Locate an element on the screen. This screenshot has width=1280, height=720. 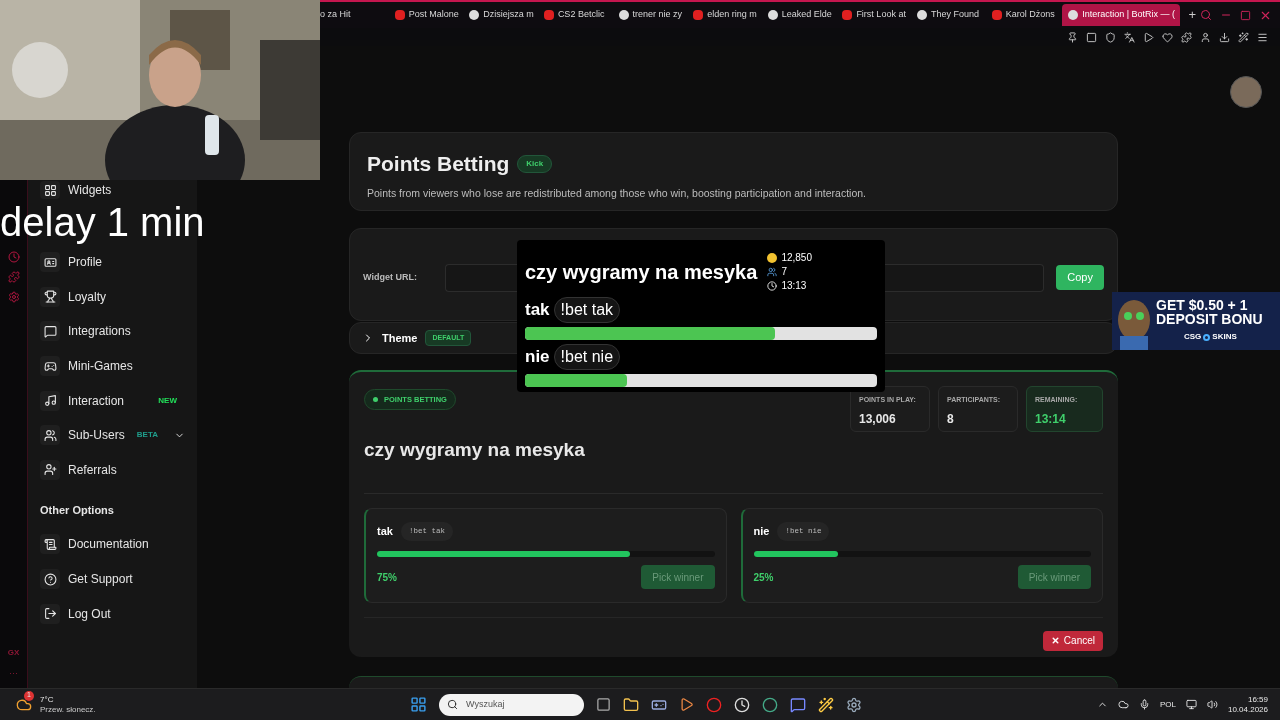
microphone-icon is located at coordinates (1144, 704).